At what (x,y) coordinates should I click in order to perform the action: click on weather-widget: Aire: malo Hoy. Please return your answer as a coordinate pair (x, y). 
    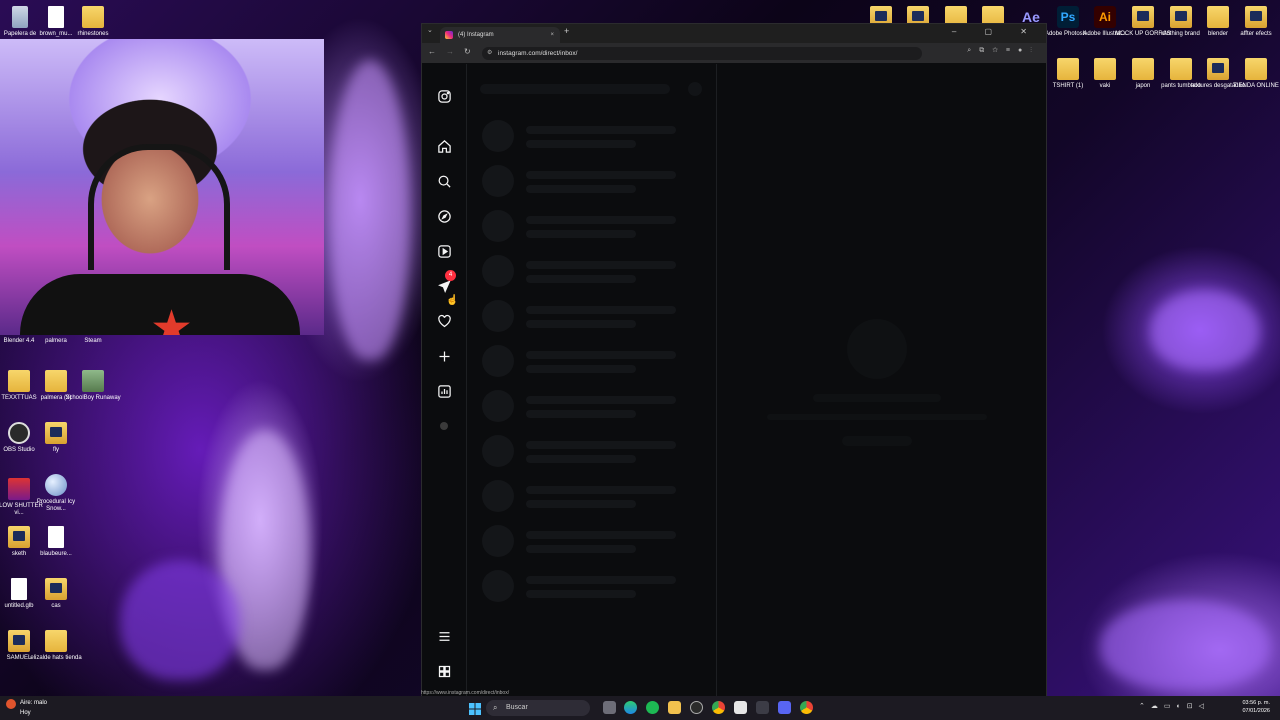
    Looking at the image, I should click on (26, 708).